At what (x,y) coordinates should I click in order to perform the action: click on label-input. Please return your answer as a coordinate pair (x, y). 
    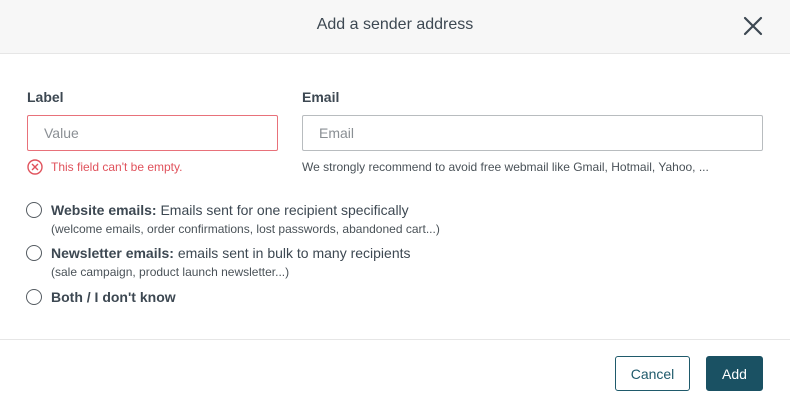
    Looking at the image, I should click on (152, 133).